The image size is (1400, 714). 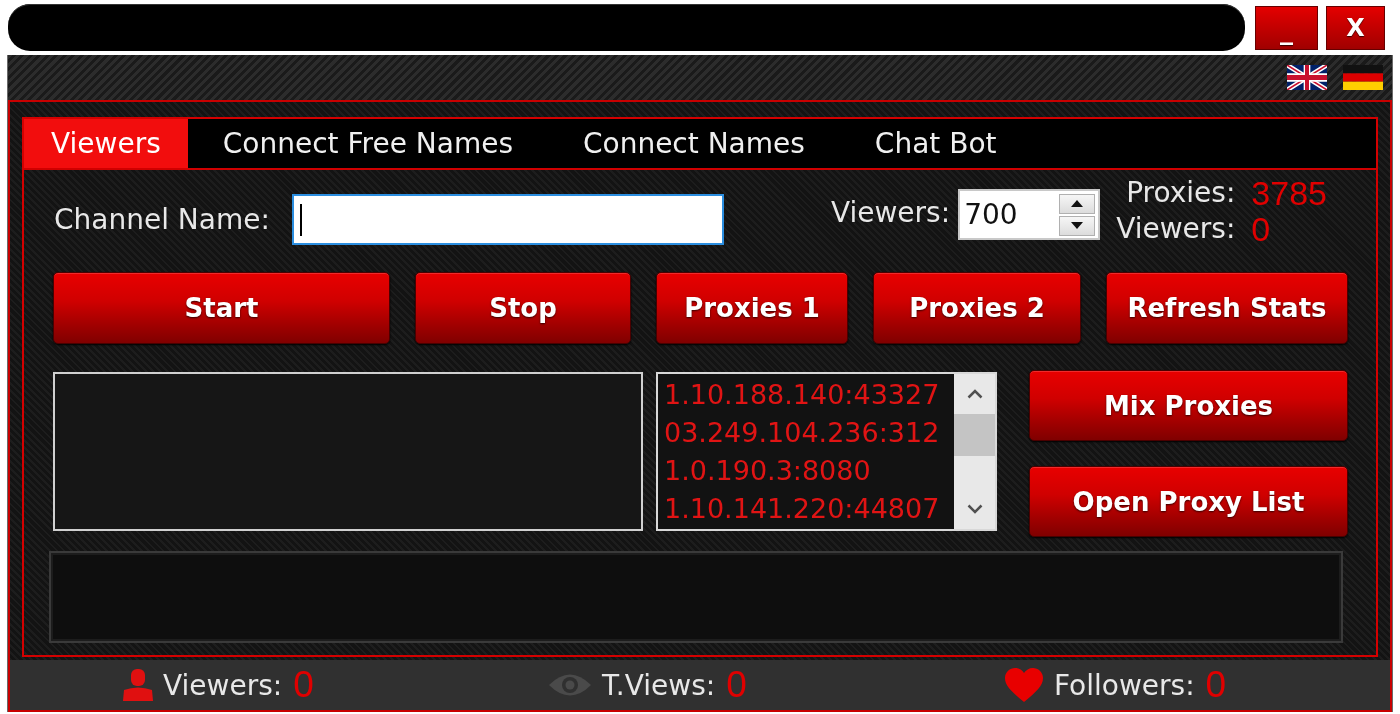 What do you see at coordinates (1286, 27) in the screenshot?
I see `minimize-button: _` at bounding box center [1286, 27].